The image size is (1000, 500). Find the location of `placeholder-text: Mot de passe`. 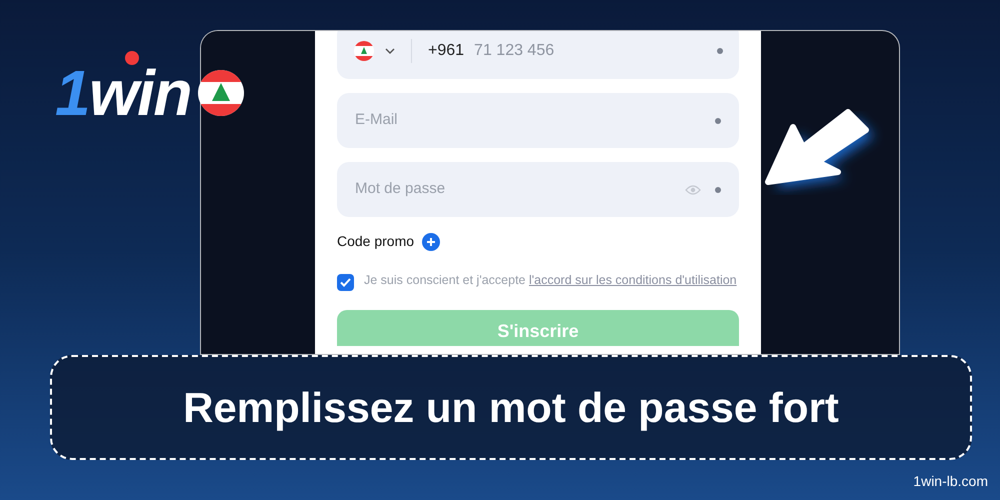

placeholder-text: Mot de passe is located at coordinates (400, 189).